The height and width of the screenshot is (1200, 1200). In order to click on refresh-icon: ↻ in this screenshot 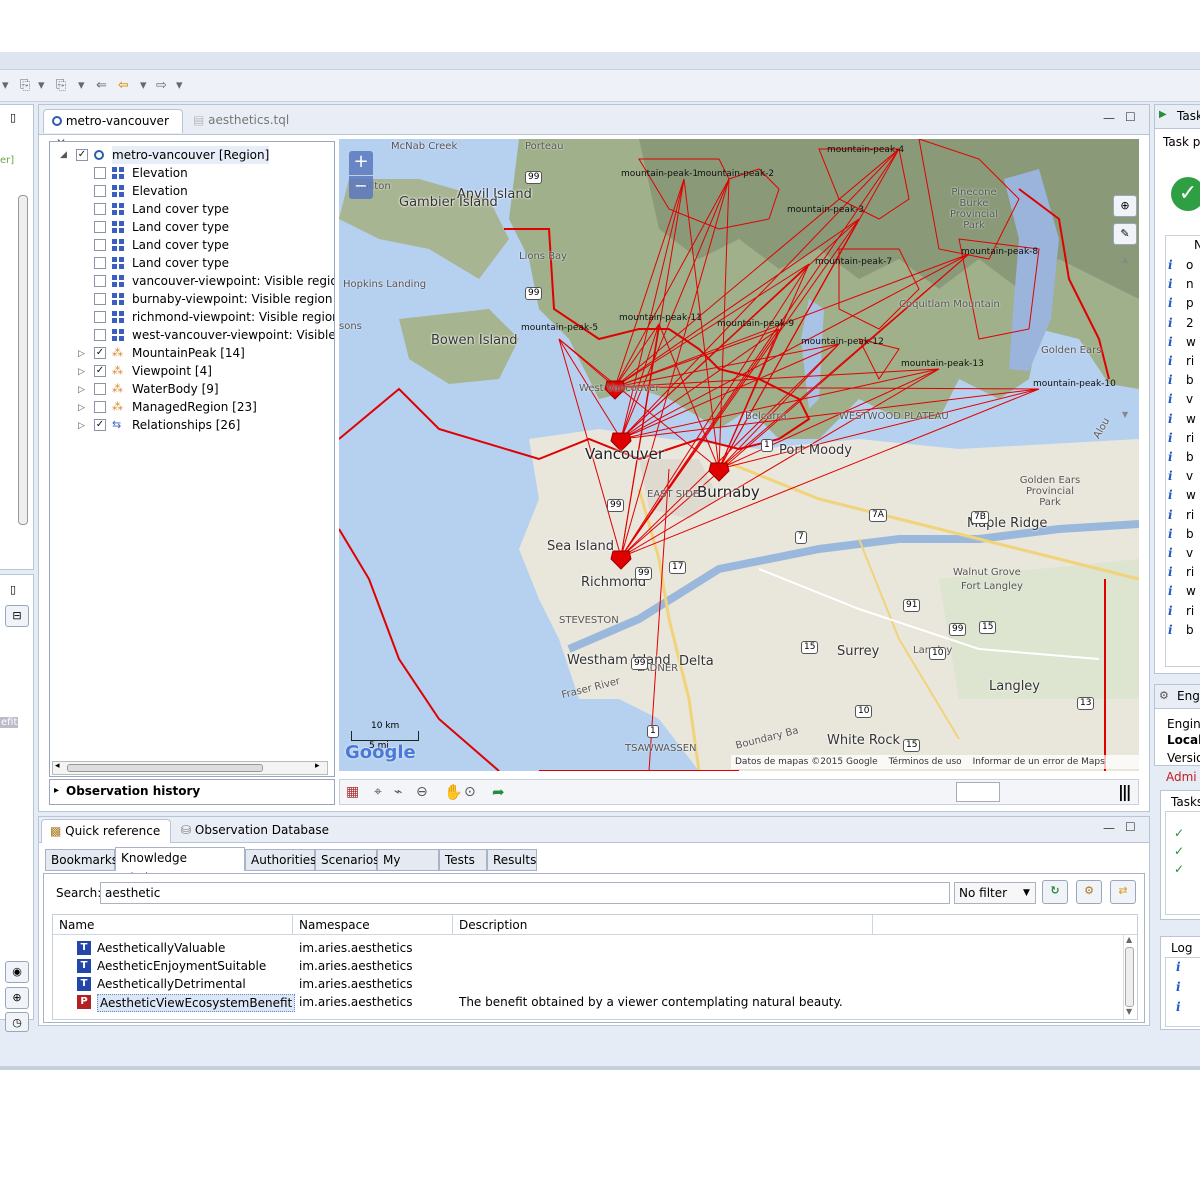, I will do `click(1055, 892)`.